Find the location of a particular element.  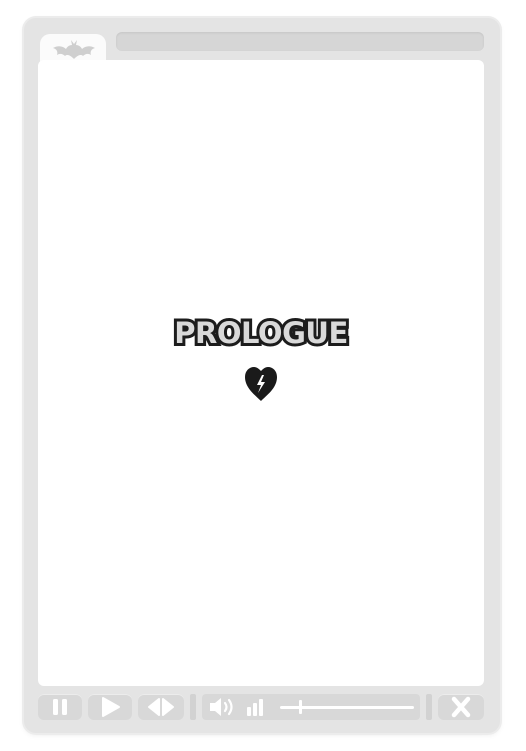

play-button is located at coordinates (110, 707).